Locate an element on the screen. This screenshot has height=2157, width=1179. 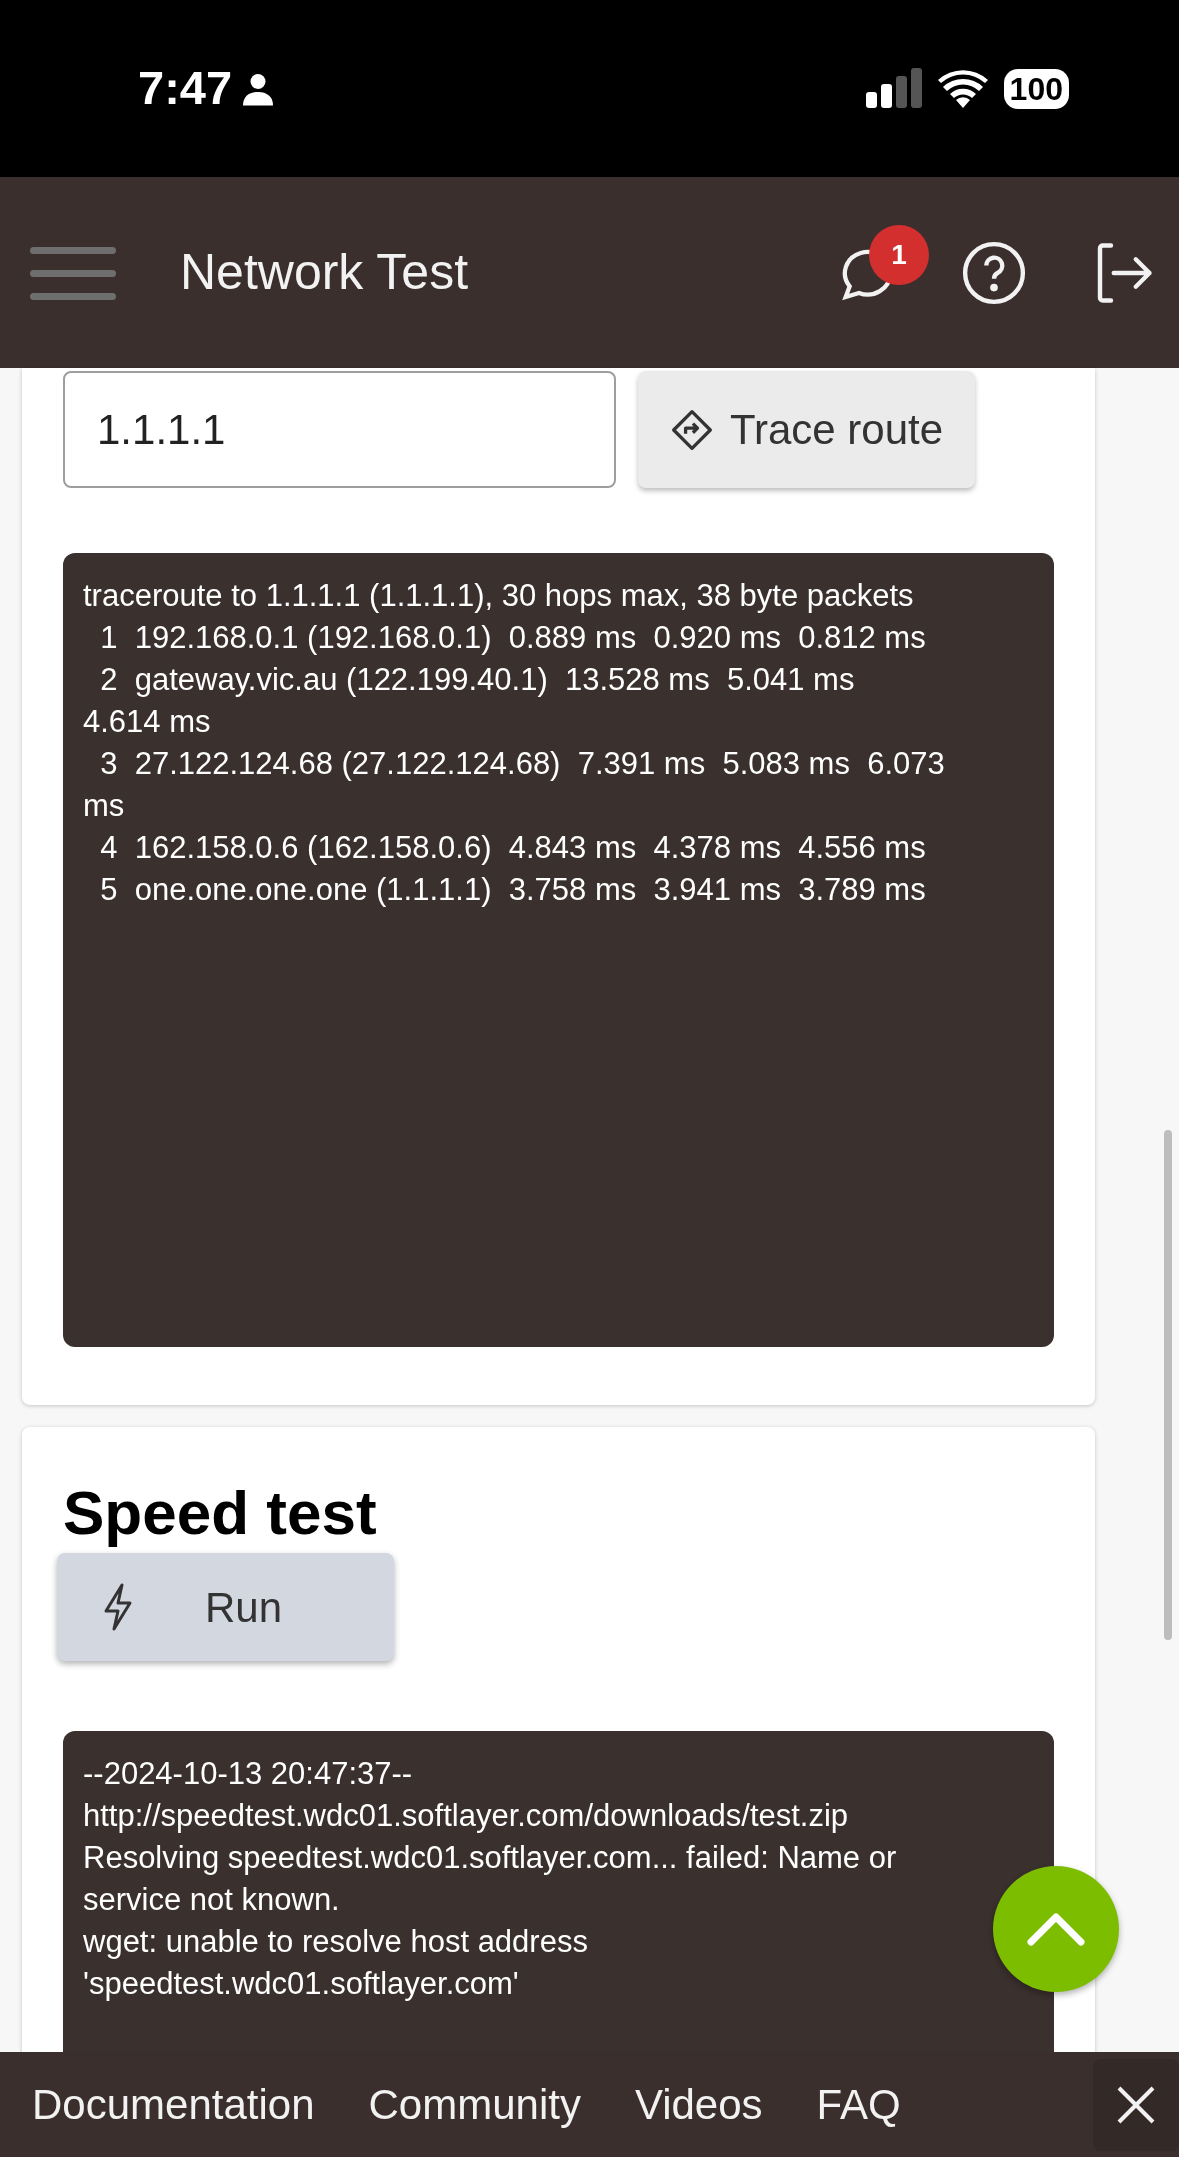
run-button: Run is located at coordinates (225, 1607).